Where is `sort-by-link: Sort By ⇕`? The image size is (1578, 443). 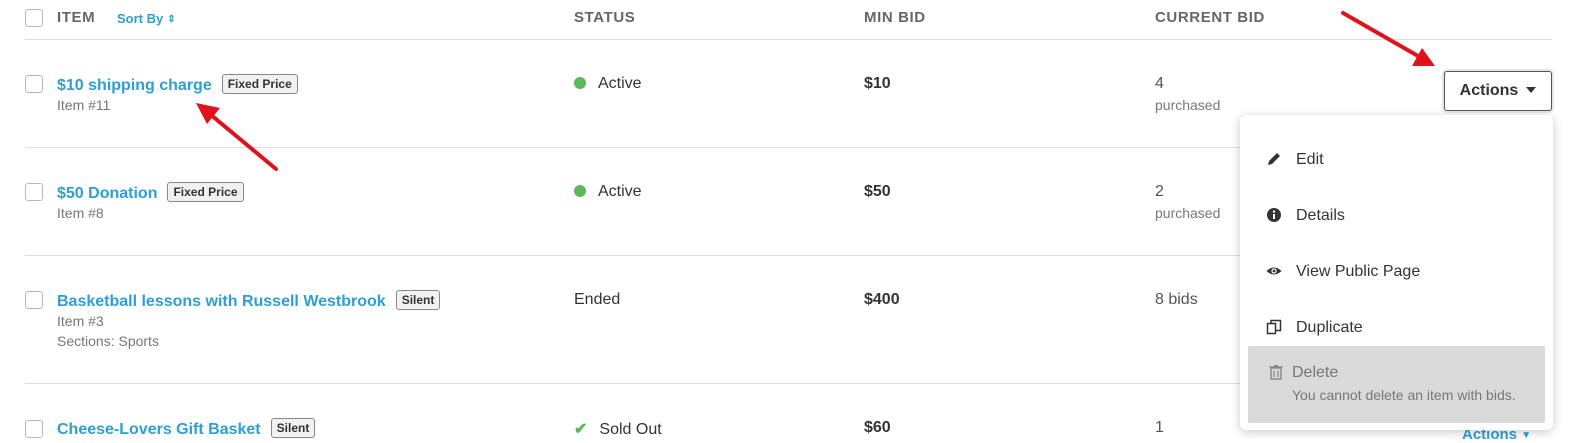
sort-by-link: Sort By ⇕ is located at coordinates (146, 18).